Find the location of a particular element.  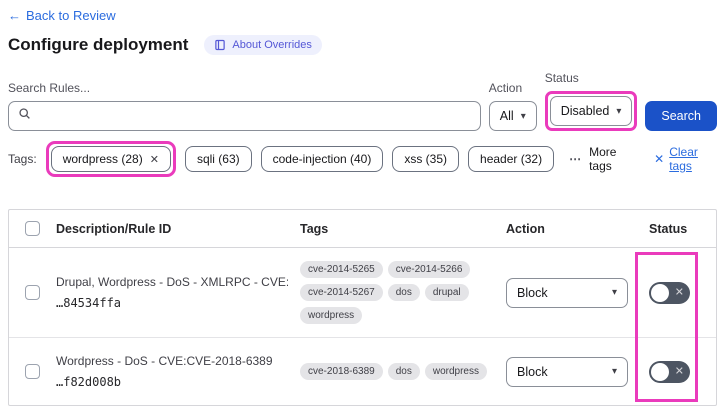

status-dropdown: Disabled ▾ is located at coordinates (591, 111).